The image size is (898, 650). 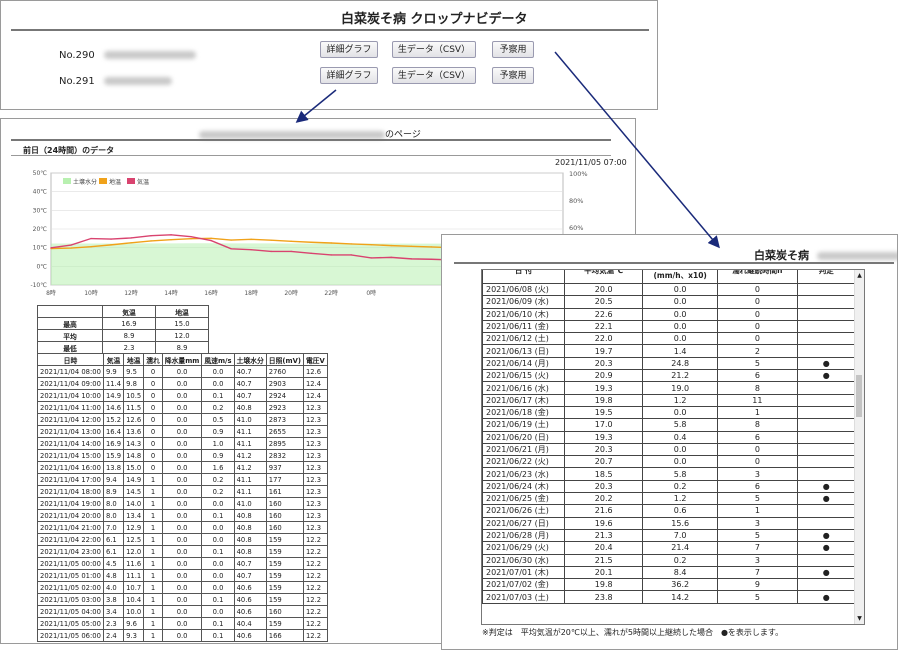 What do you see at coordinates (637, 150) in the screenshot?
I see `arrow-to-forecast` at bounding box center [637, 150].